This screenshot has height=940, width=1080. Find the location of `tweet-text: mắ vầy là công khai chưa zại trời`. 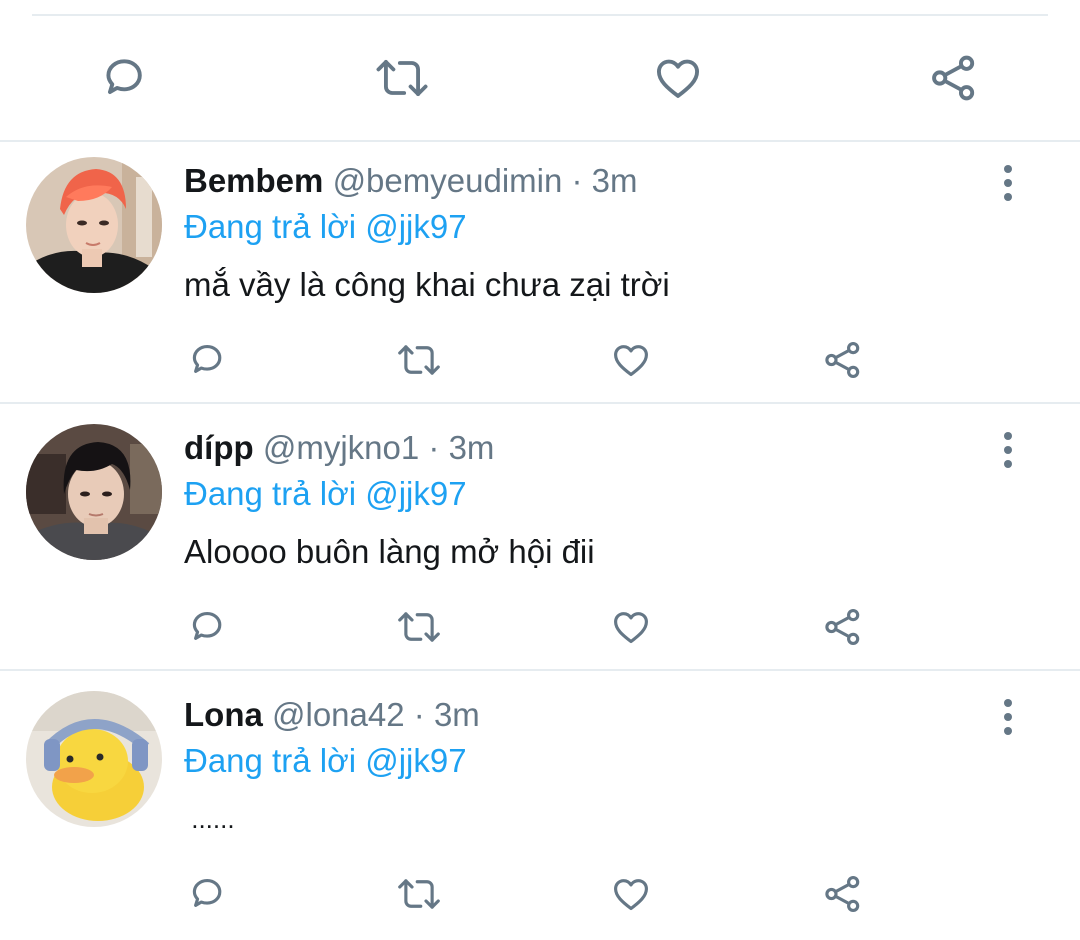

tweet-text: mắ vầy là công khai chưa zại trời is located at coordinates (427, 284).